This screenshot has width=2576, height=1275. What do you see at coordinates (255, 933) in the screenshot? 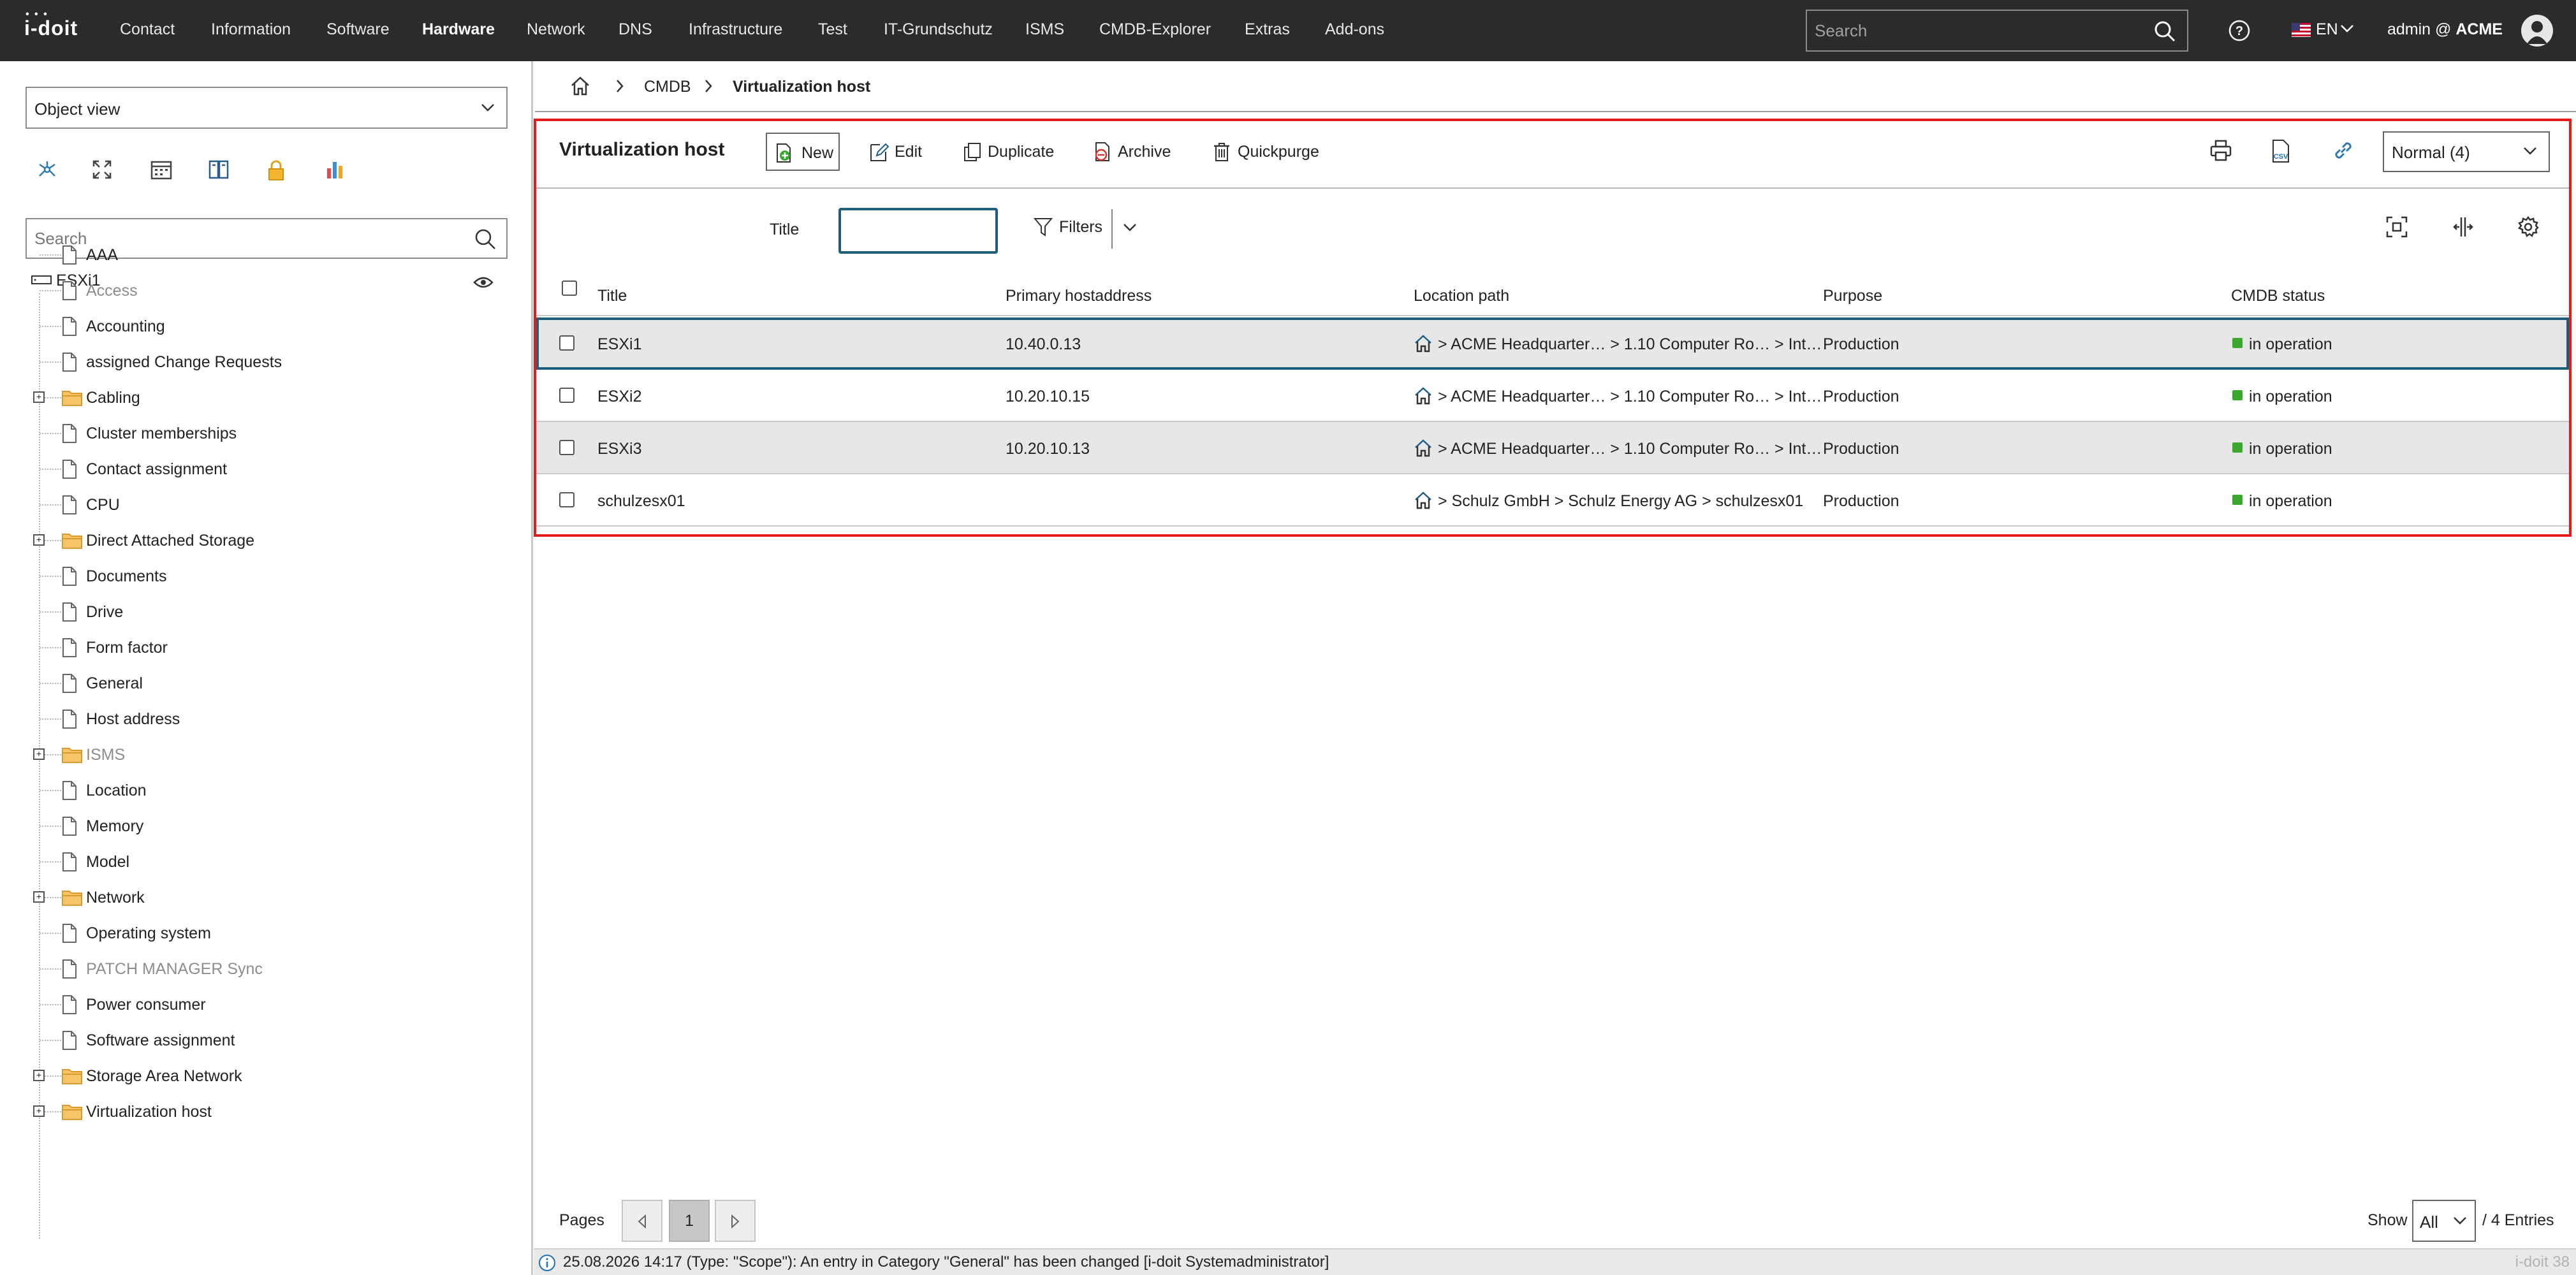
I see `tree-item-operating-system: Operating system` at bounding box center [255, 933].